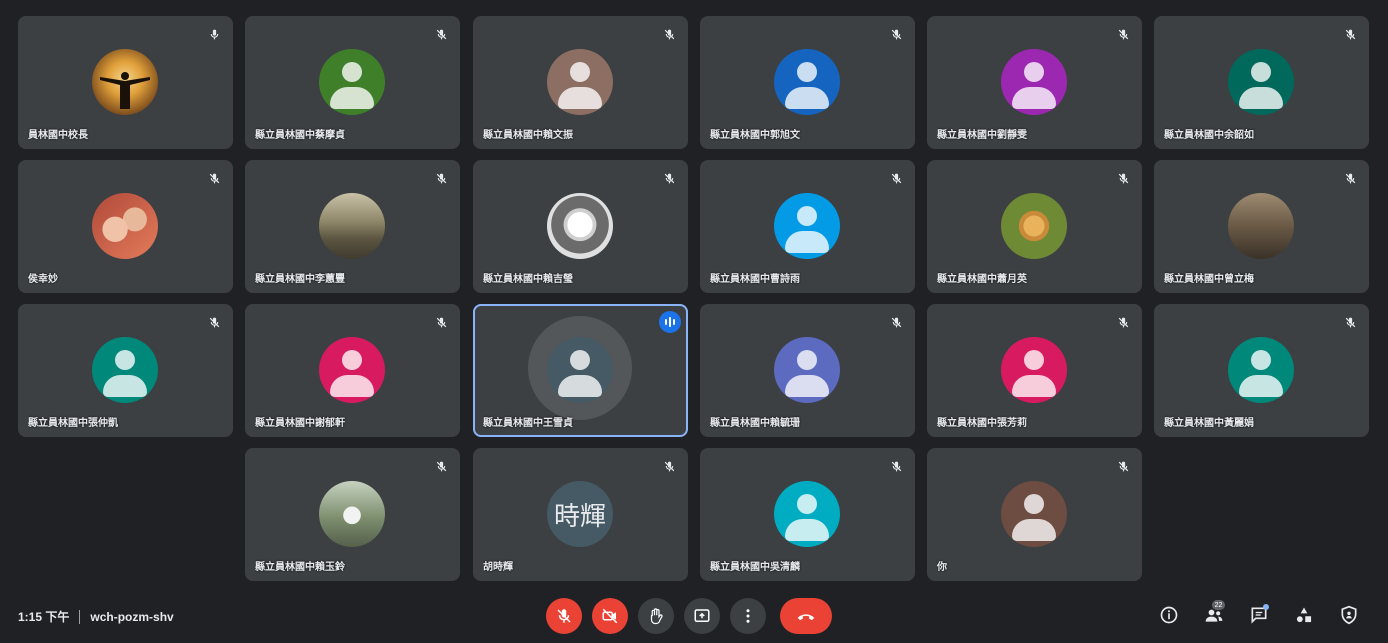 The image size is (1388, 643). I want to click on participant-name: 縣立員林國中劉靜雯, so click(982, 135).